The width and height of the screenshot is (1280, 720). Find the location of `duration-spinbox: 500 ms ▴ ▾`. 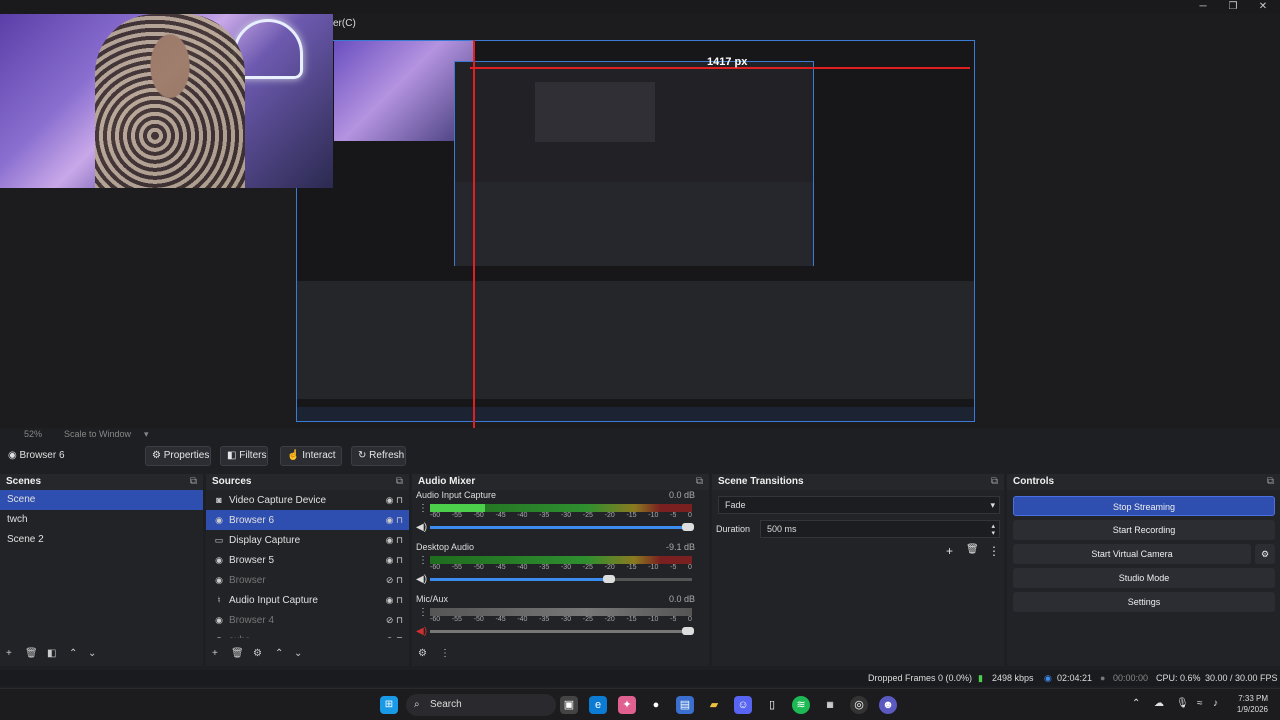

duration-spinbox: 500 ms ▴ ▾ is located at coordinates (880, 529).